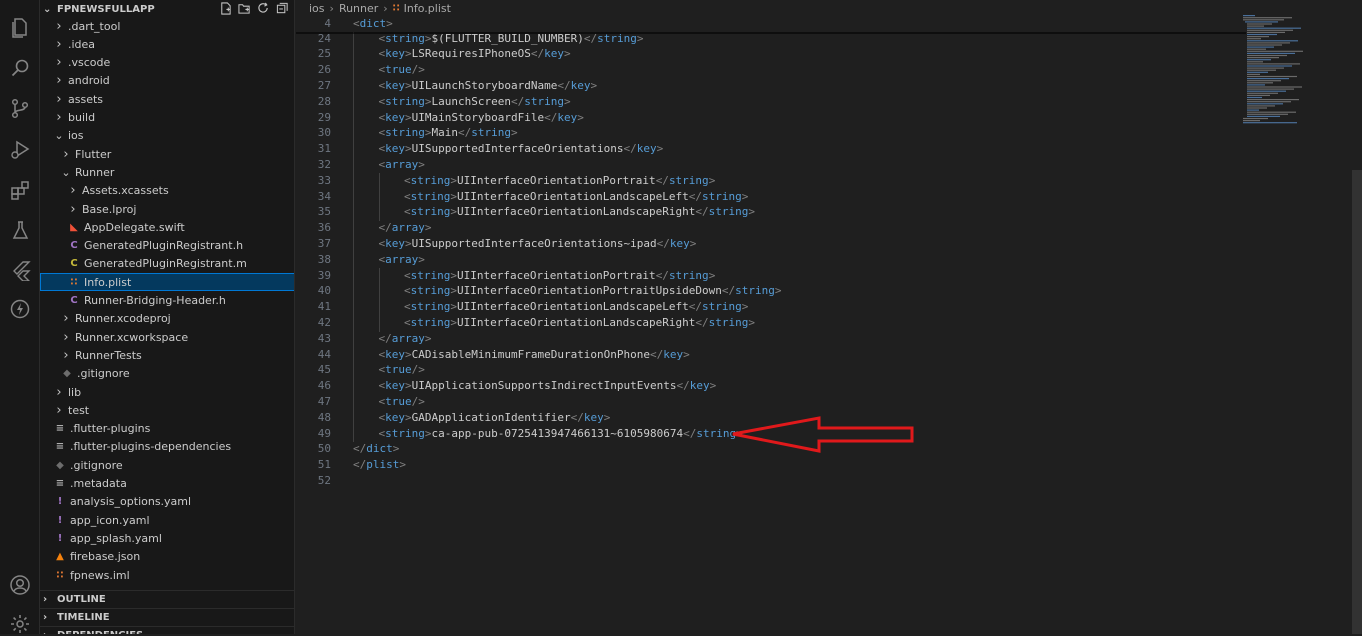 This screenshot has width=1362, height=636. I want to click on code-line: 51 </plist>, so click(766, 465).